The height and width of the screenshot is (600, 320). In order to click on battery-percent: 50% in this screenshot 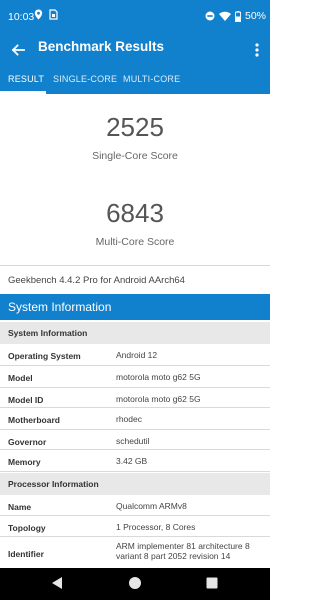, I will do `click(255, 16)`.